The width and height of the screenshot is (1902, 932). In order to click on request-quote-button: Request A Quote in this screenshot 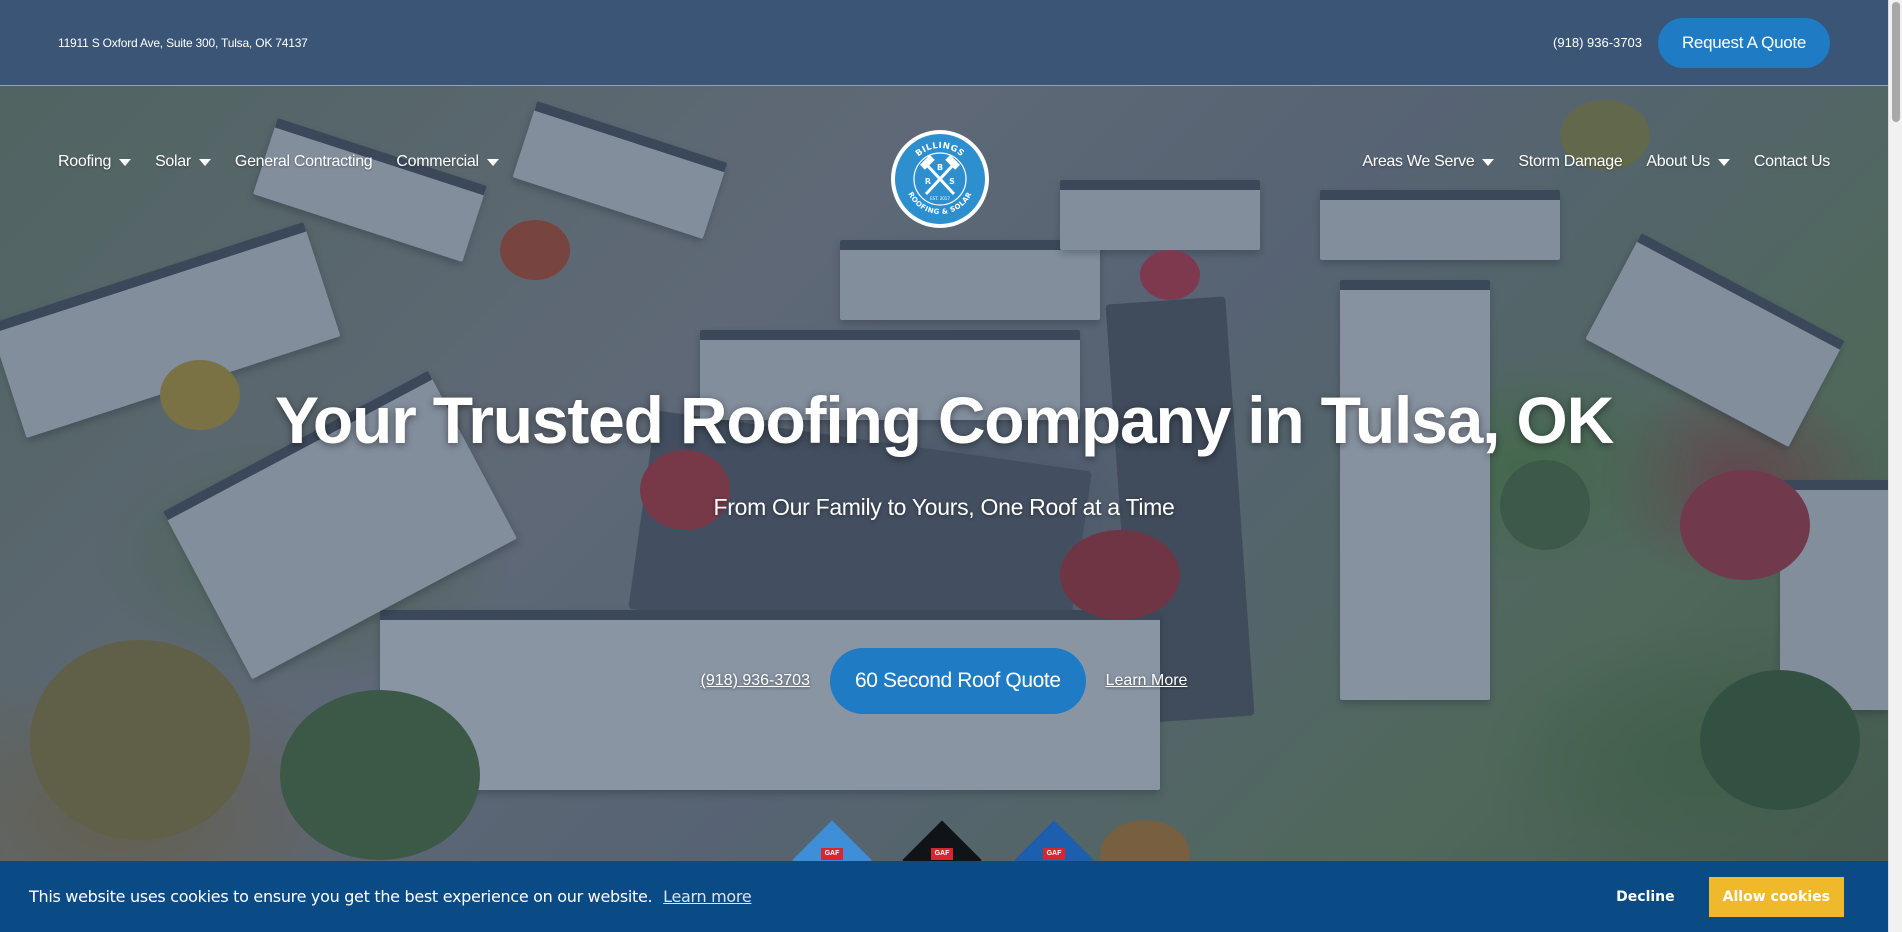, I will do `click(1743, 42)`.